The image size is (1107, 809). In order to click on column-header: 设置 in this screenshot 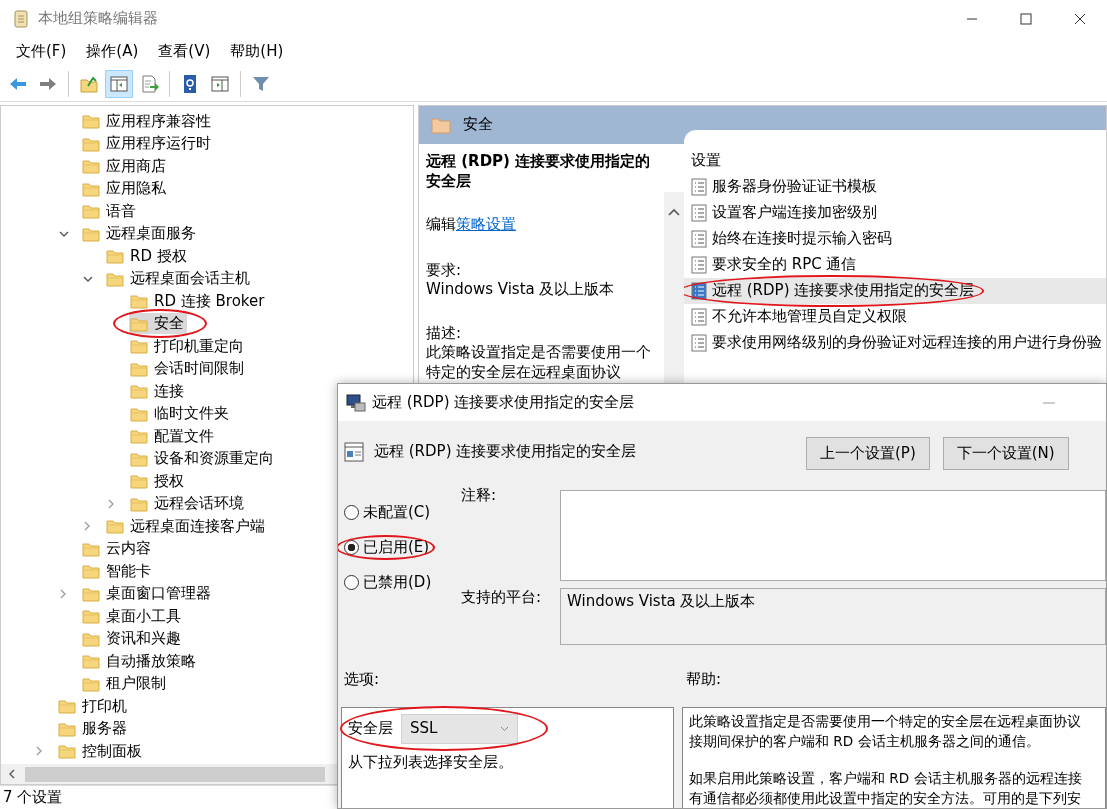, I will do `click(895, 161)`.